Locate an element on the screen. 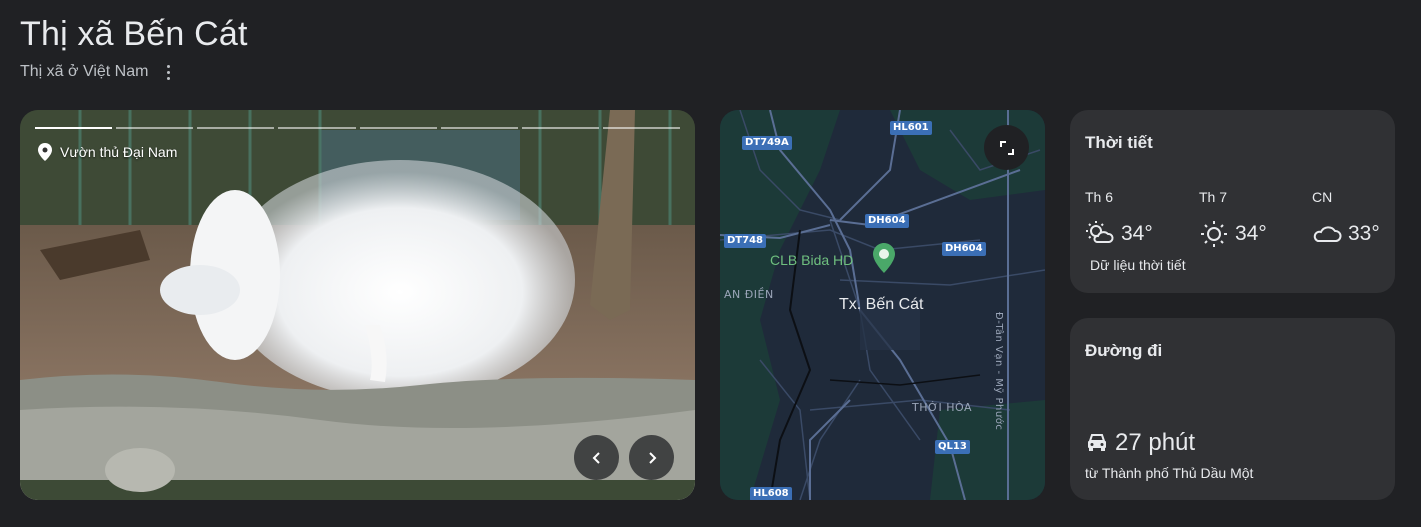  chevron-right-icon is located at coordinates (652, 457).